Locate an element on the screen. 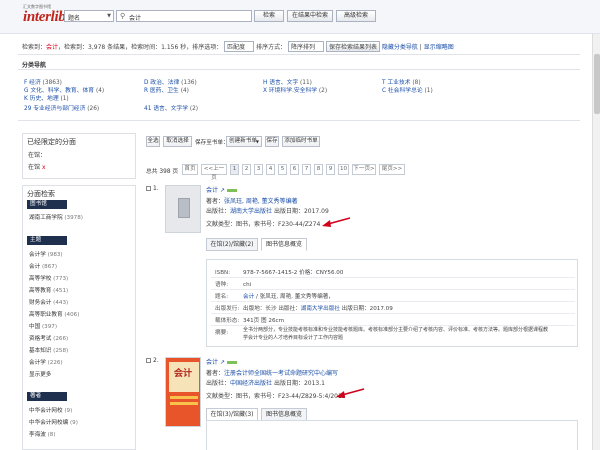 Image resolution: width=600 pixels, height=450 pixels. tab-book-info: 图书信息概览 is located at coordinates (284, 244).